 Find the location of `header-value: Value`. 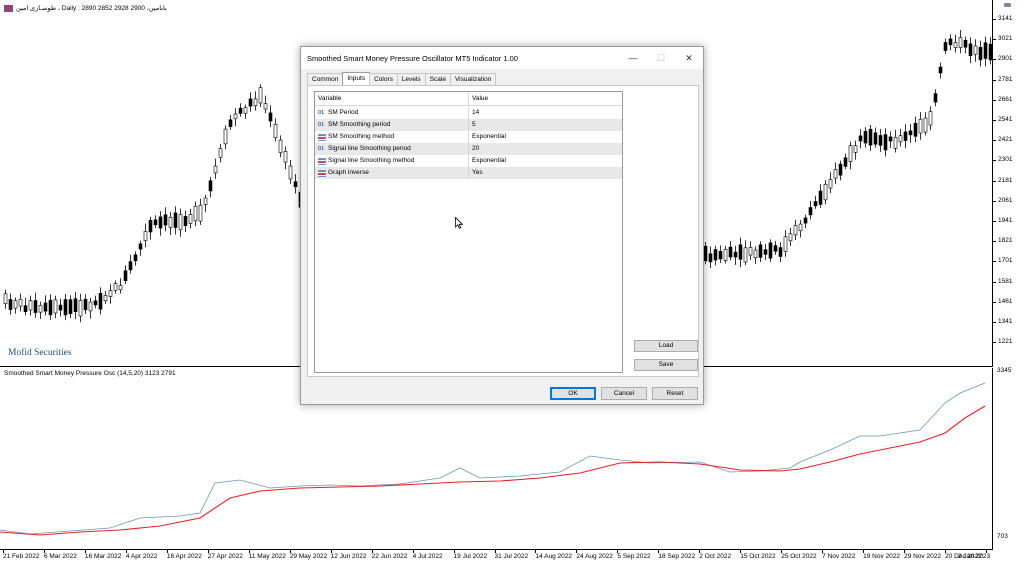

header-value: Value is located at coordinates (545, 99).